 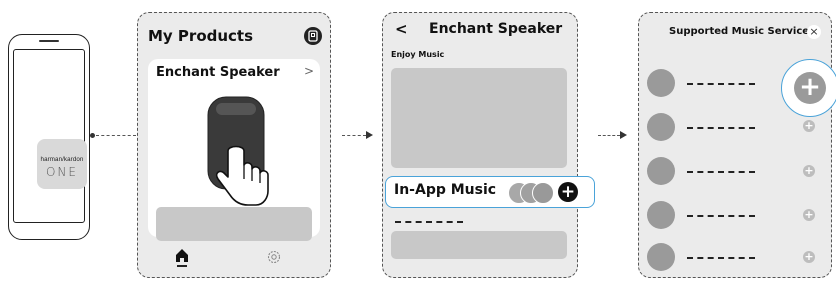 I want to click on home-icon, so click(x=182, y=260).